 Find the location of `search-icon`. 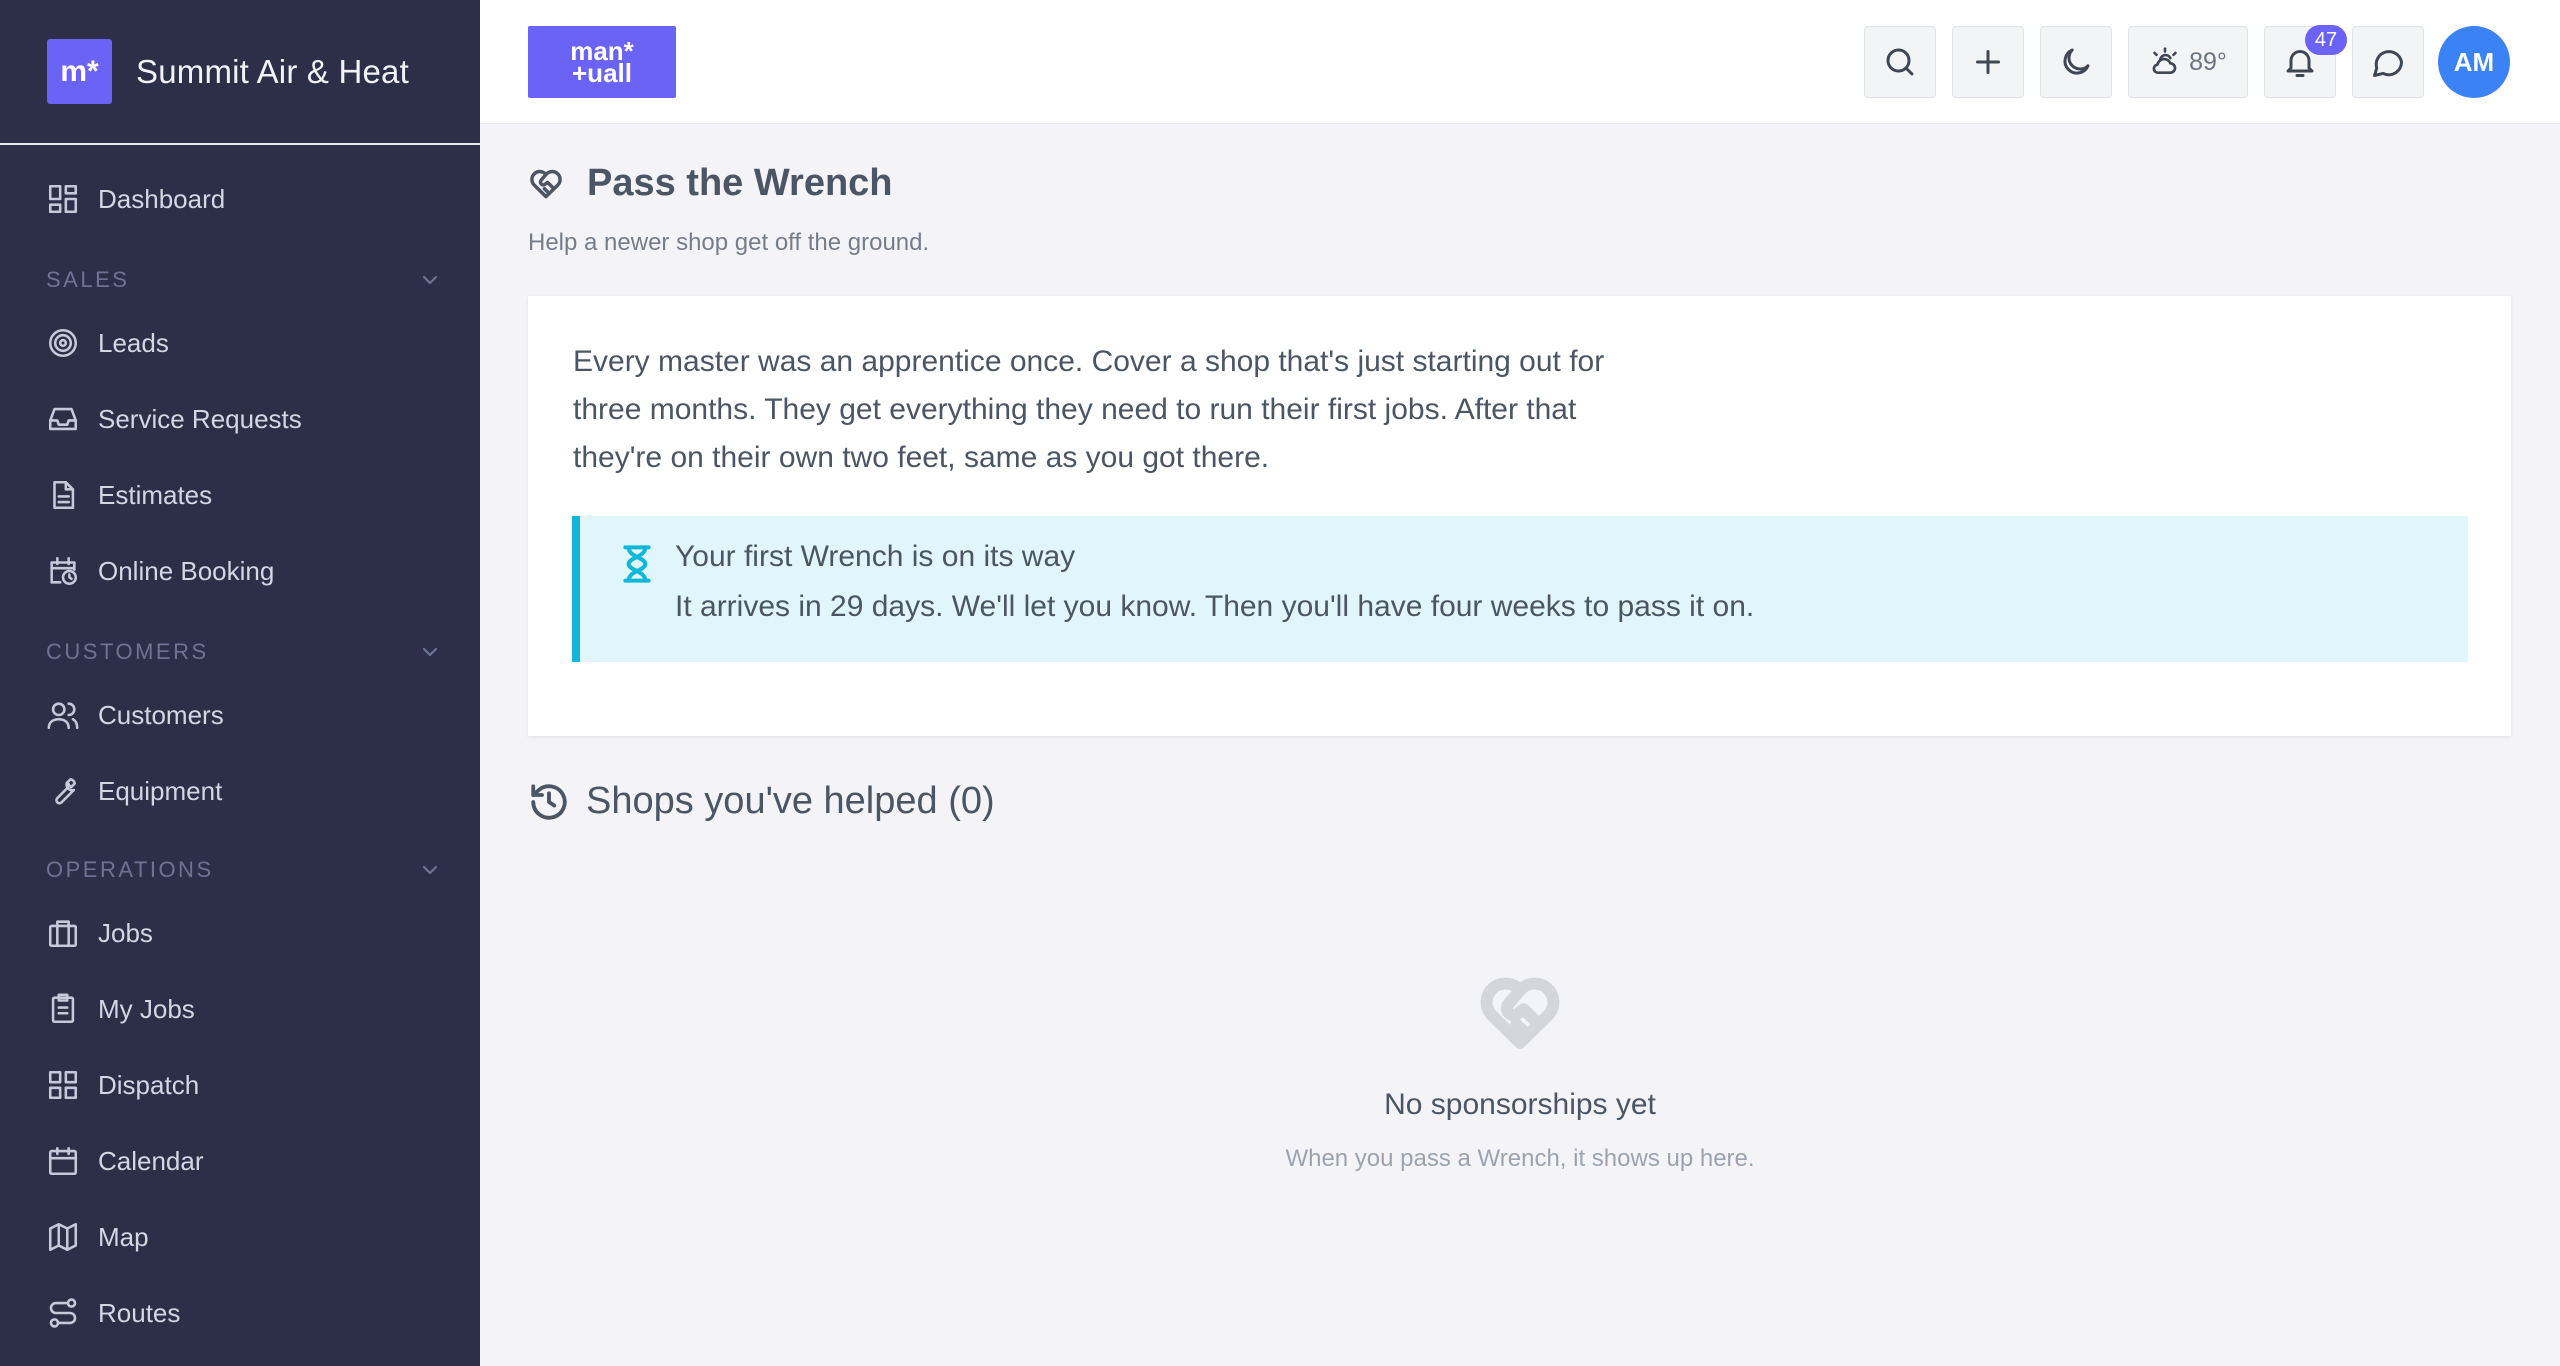

search-icon is located at coordinates (1900, 62).